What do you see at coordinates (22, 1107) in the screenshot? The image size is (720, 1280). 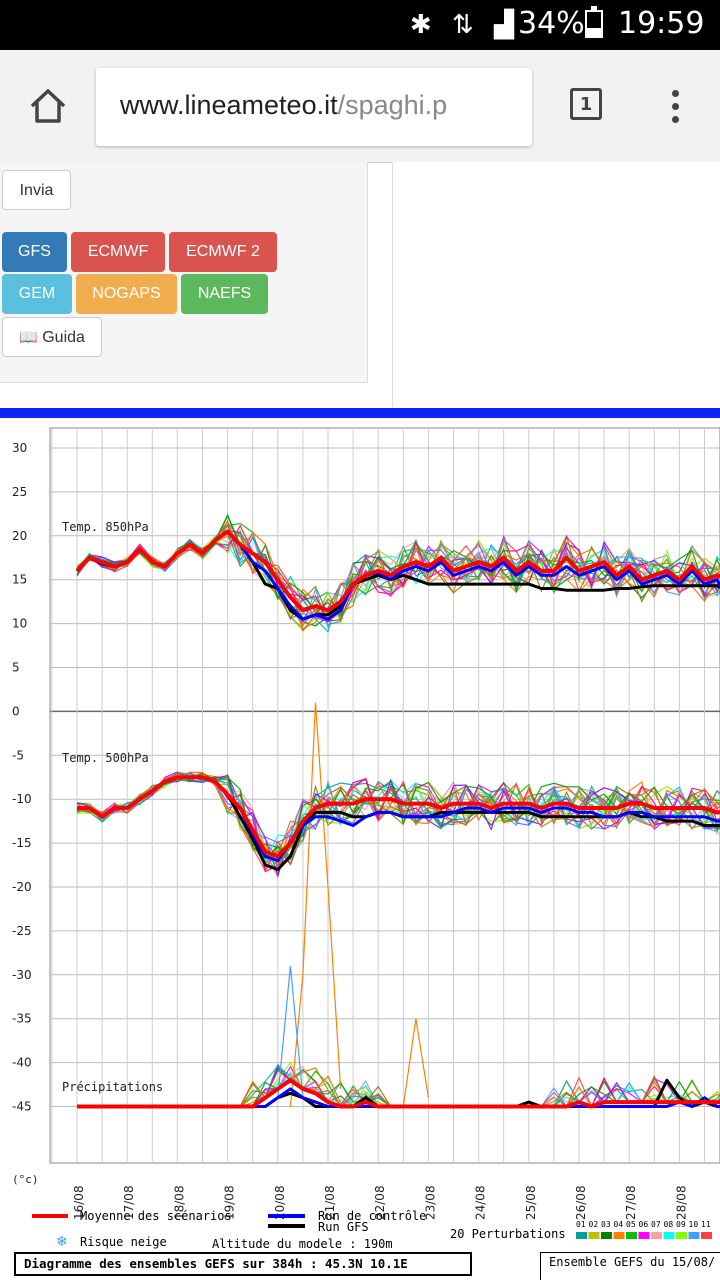 I see `y-tick-label: -45` at bounding box center [22, 1107].